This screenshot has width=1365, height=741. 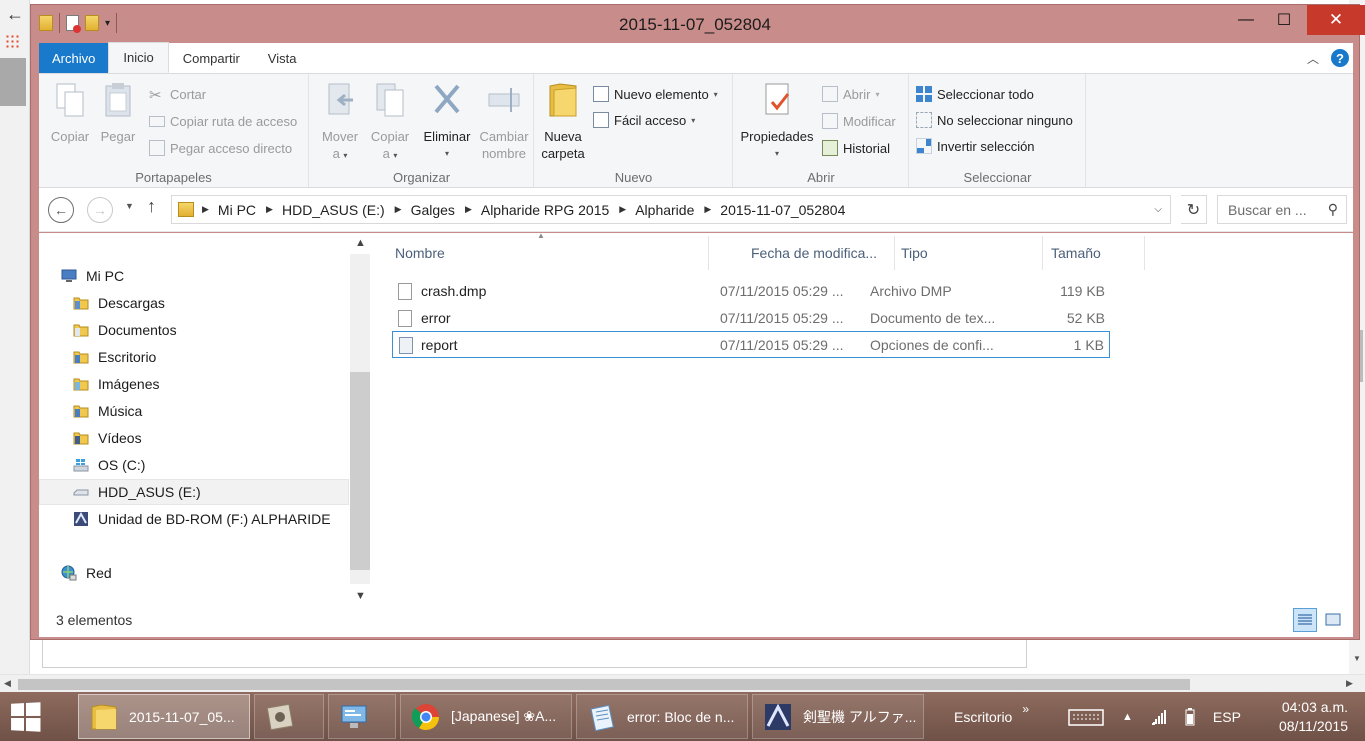 What do you see at coordinates (975, 146) in the screenshot?
I see `invert-selection-button: Invertir selección` at bounding box center [975, 146].